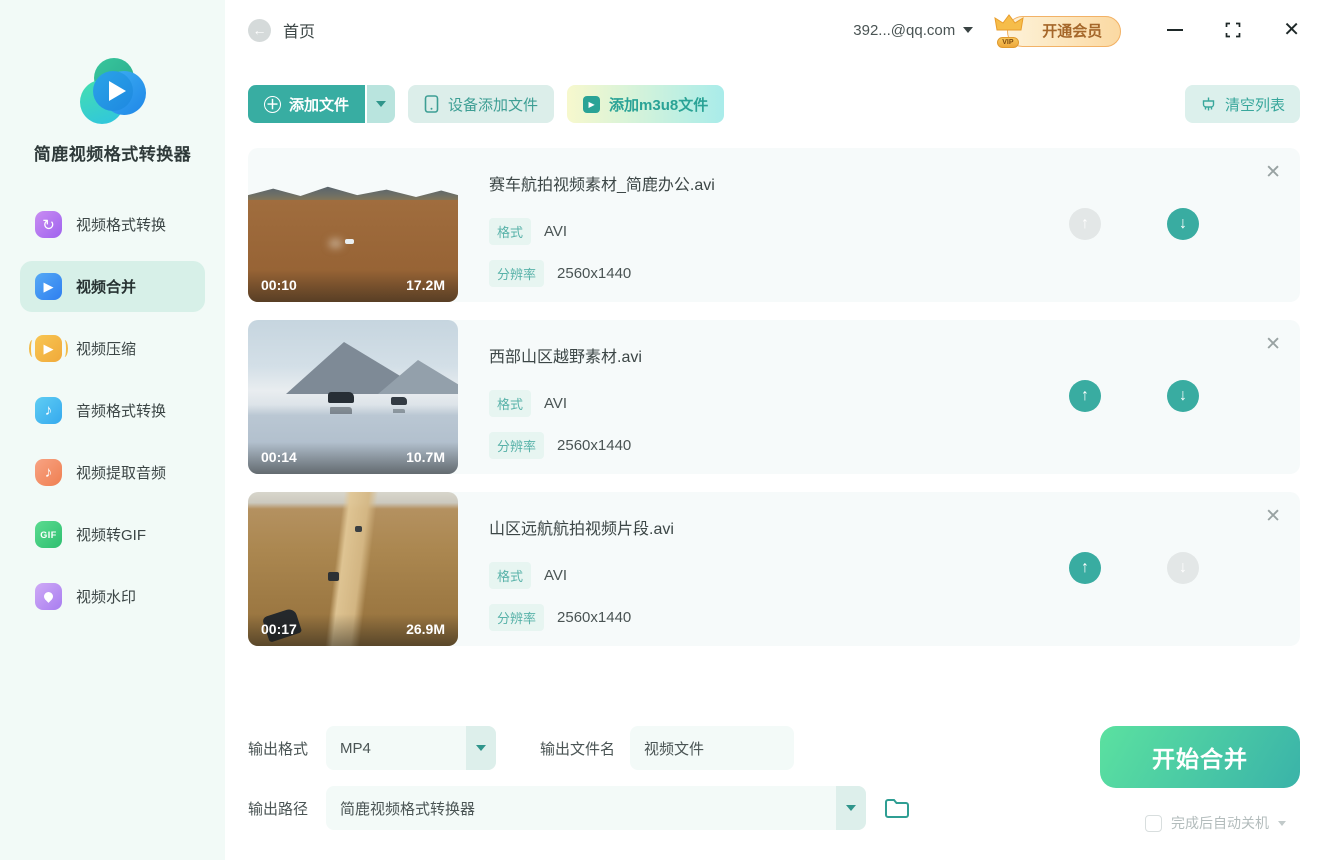 The image size is (1326, 860). I want to click on open-folder-button, so click(897, 808).